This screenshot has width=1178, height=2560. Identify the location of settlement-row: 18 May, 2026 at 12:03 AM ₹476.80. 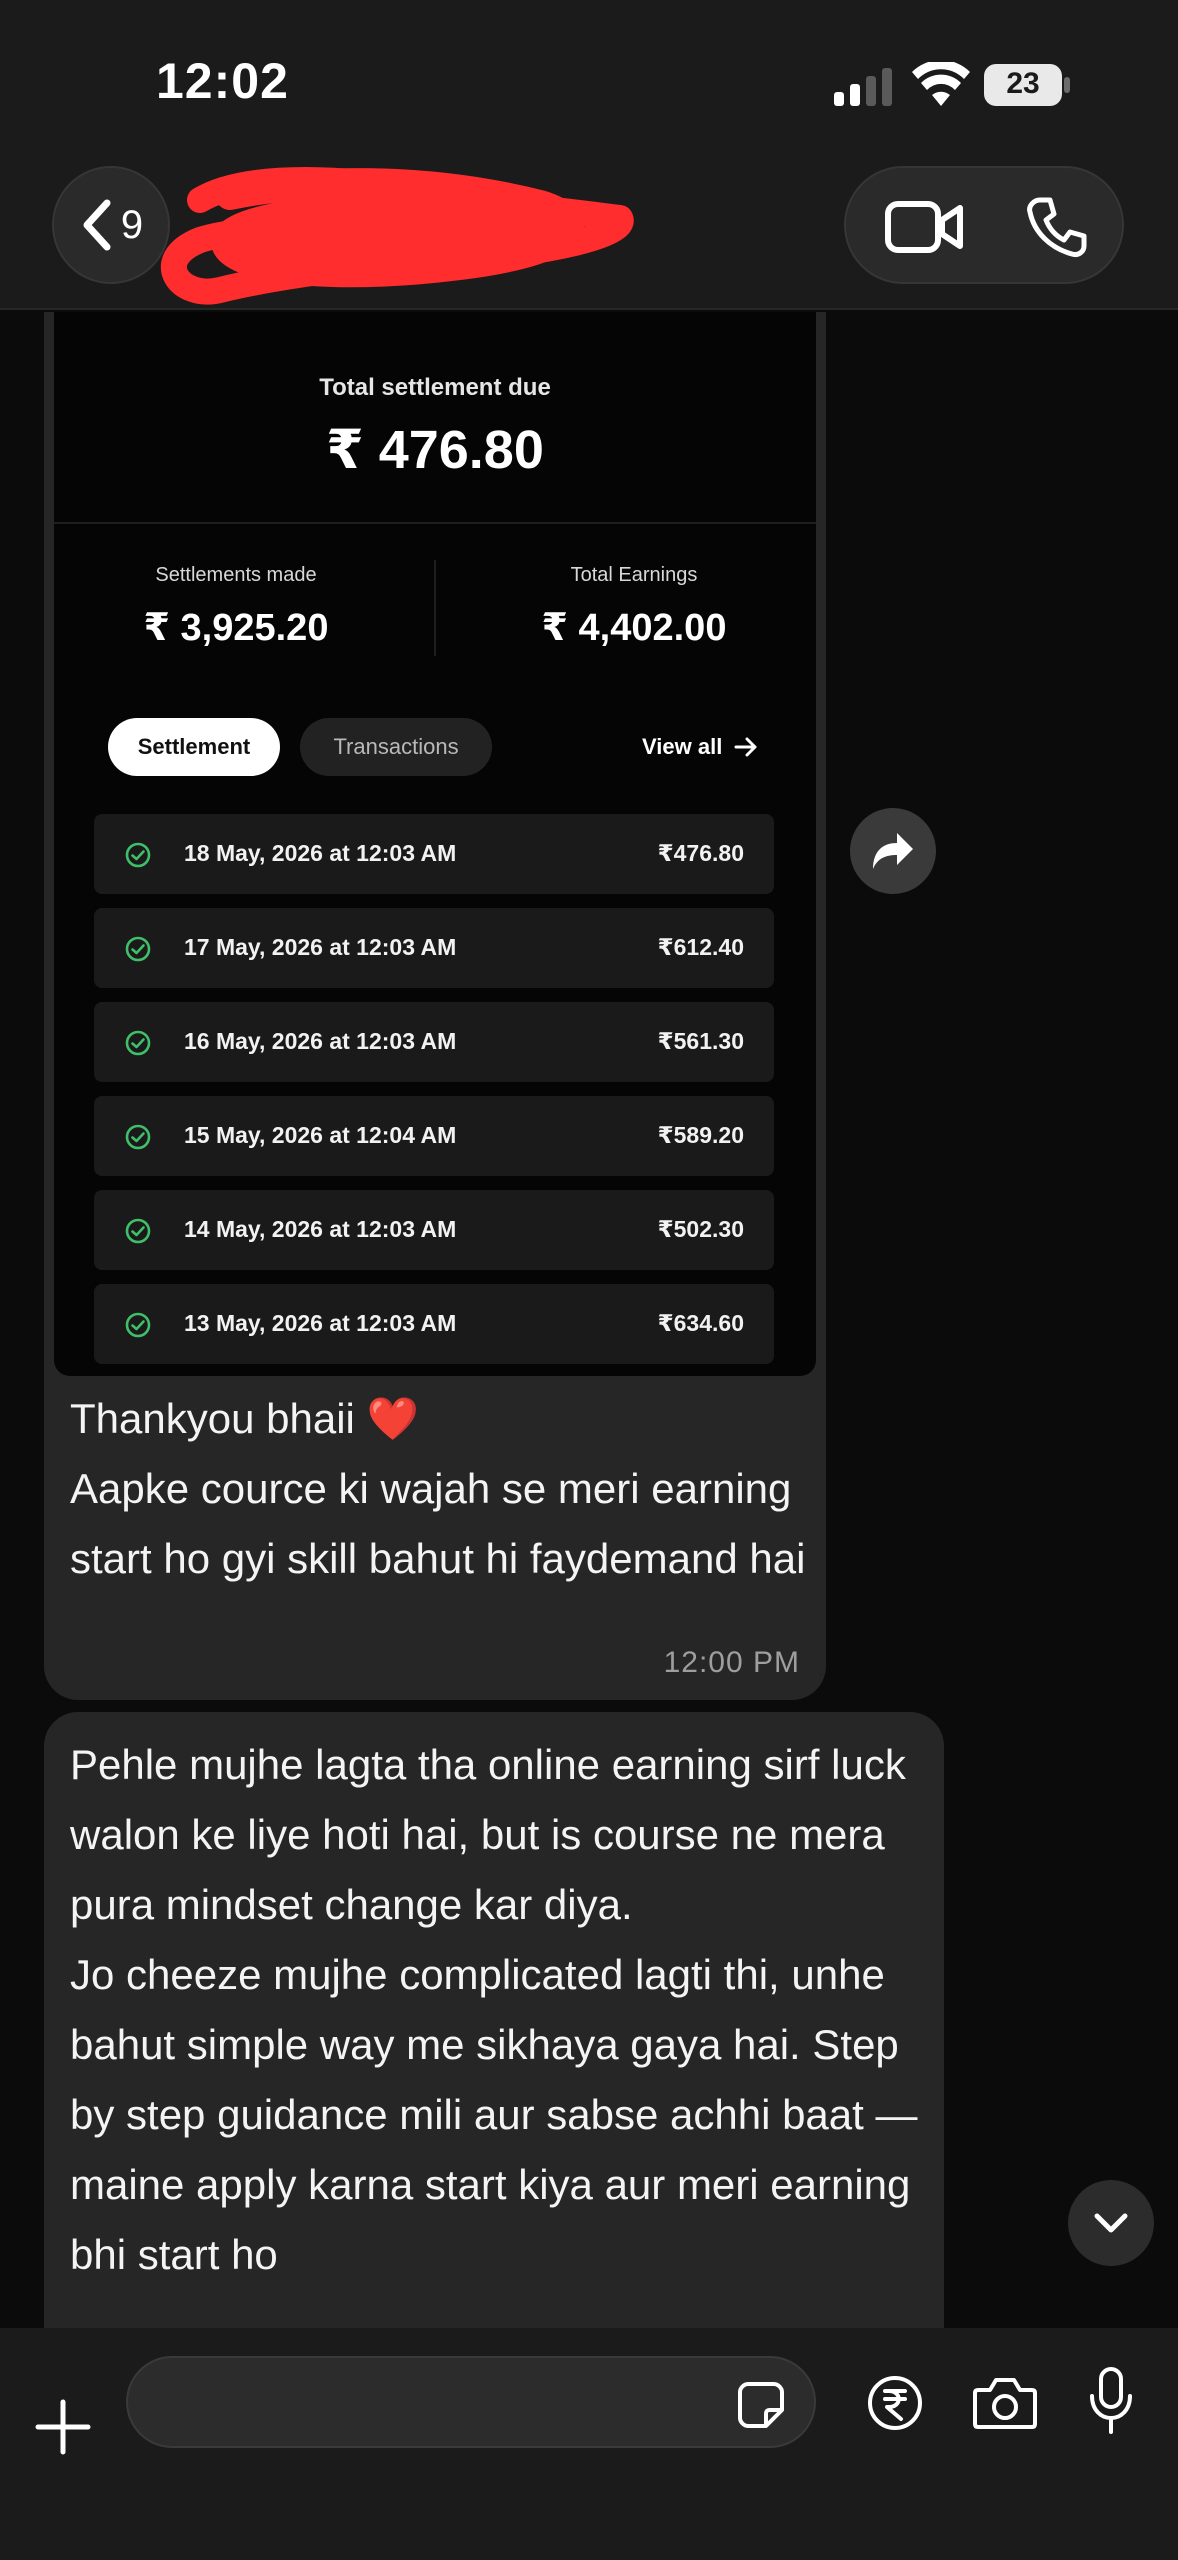
(434, 854).